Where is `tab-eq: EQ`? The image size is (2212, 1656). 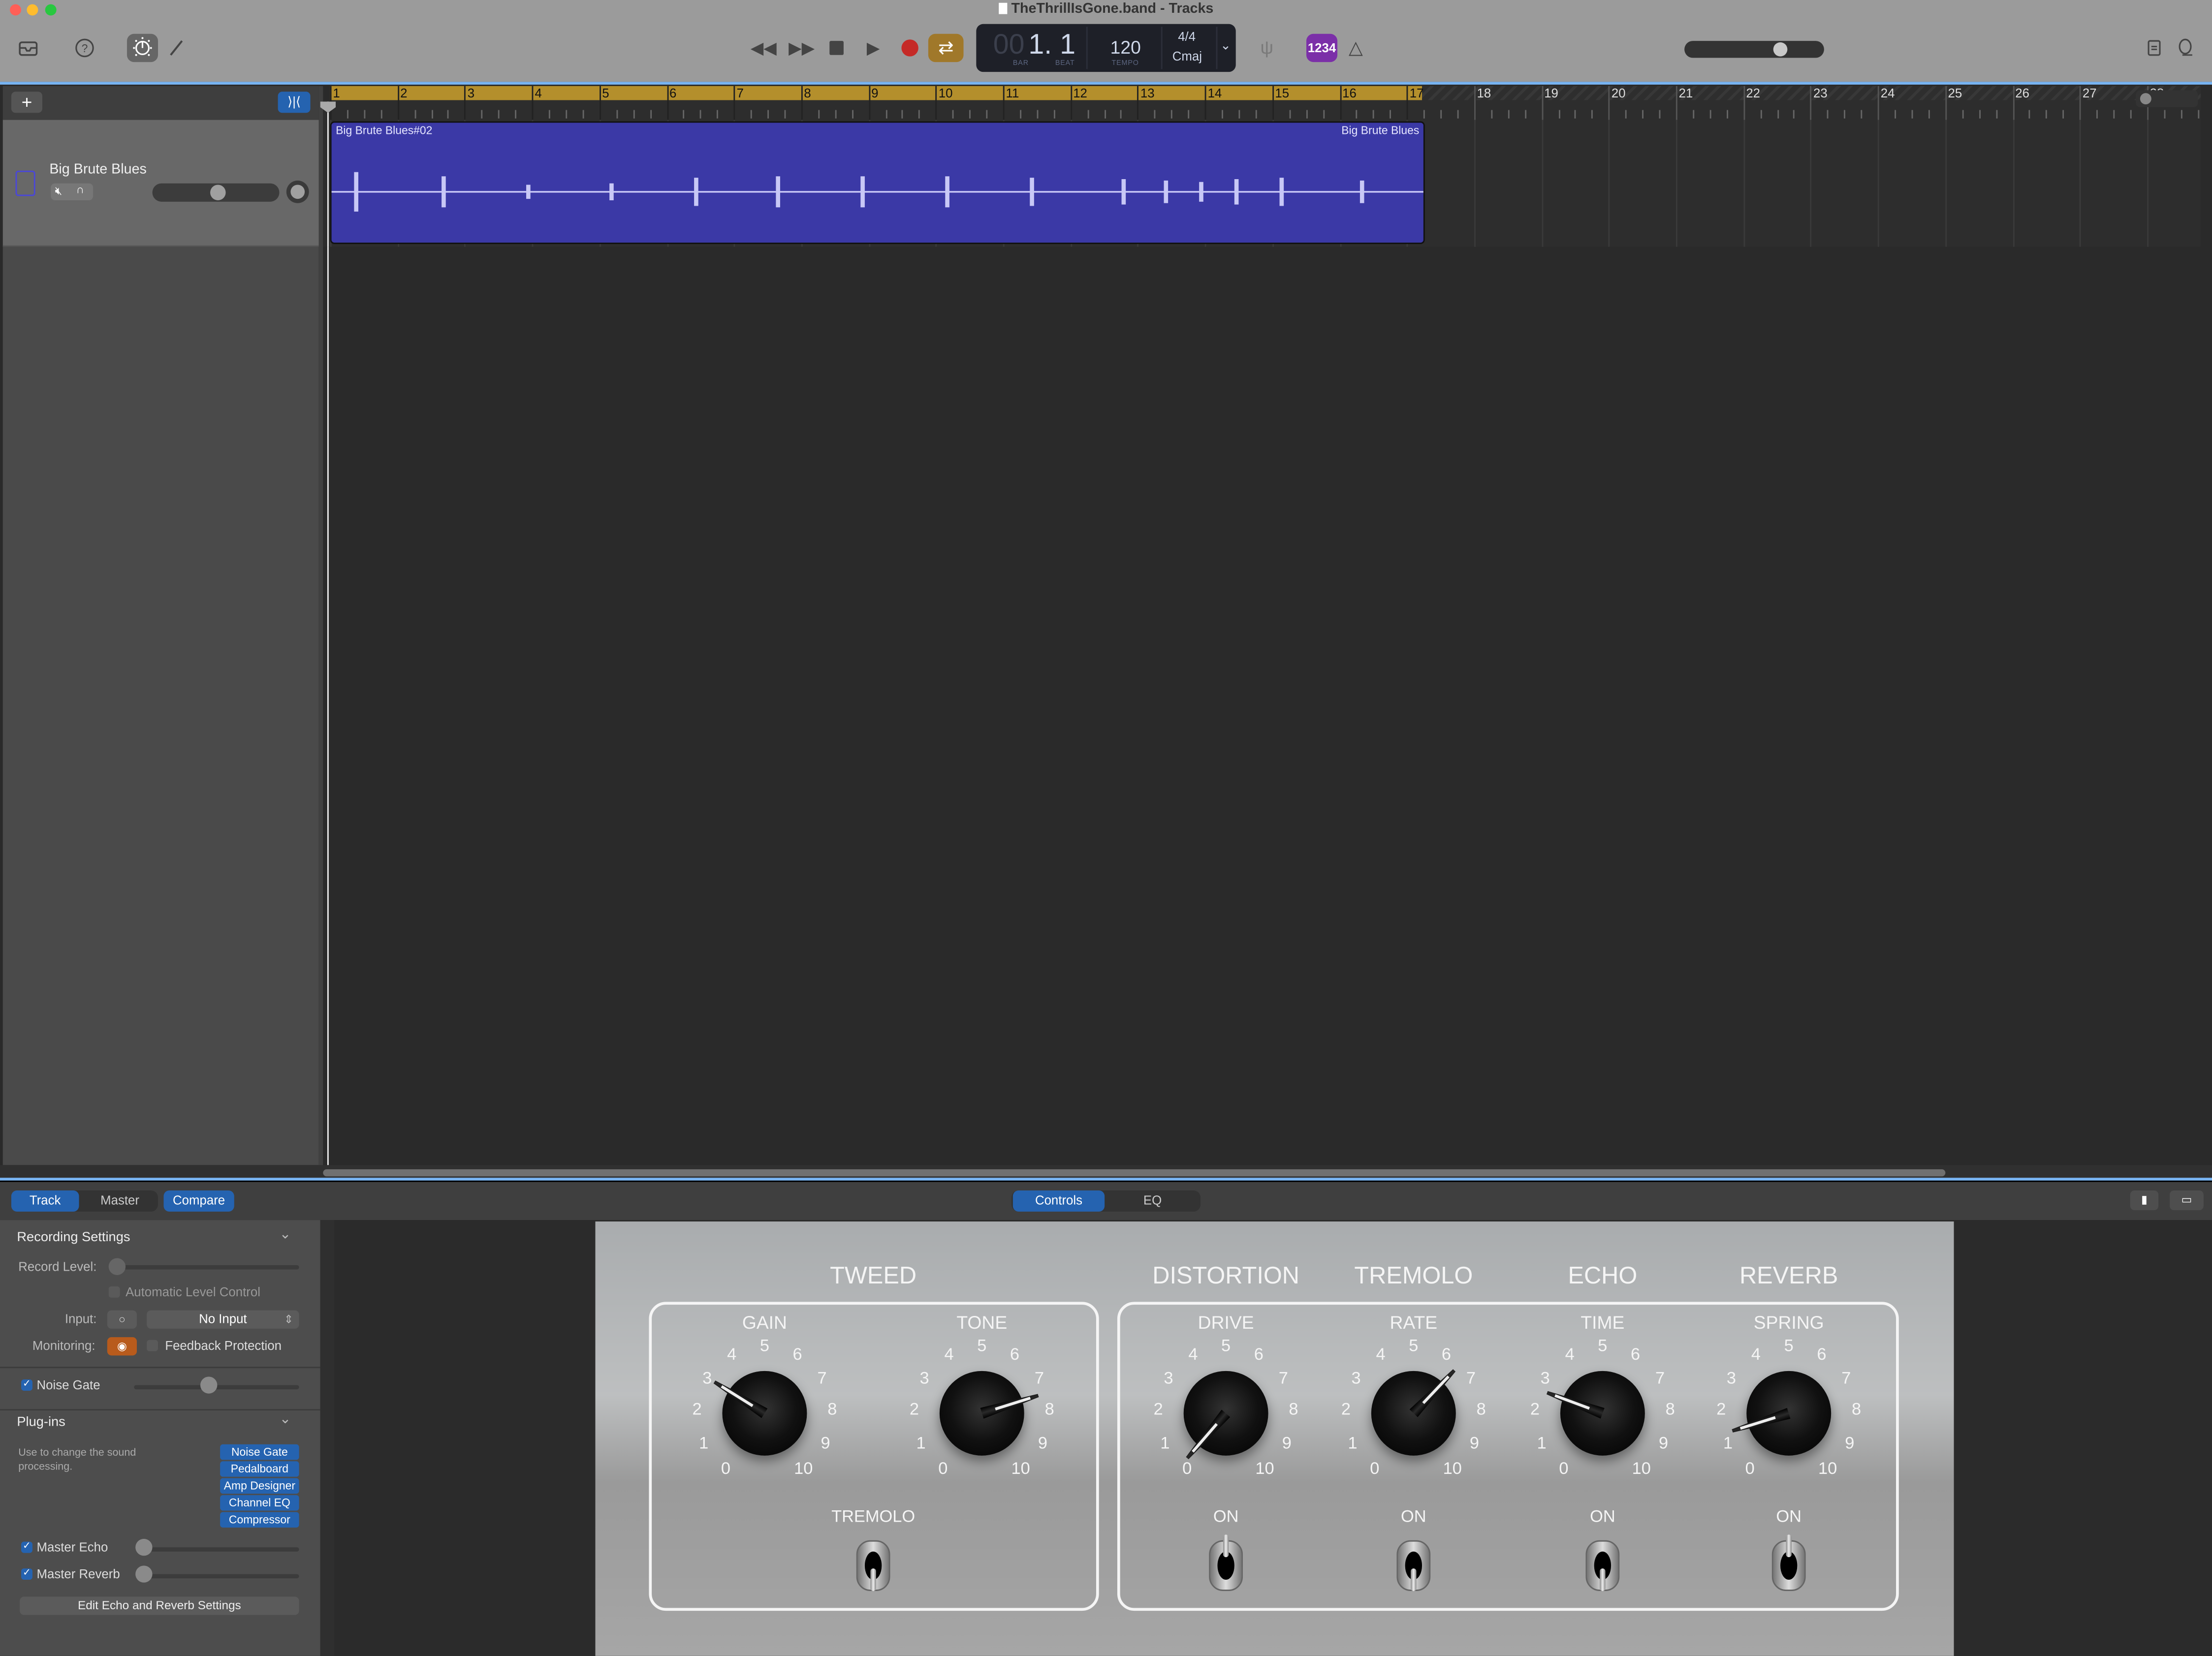 tab-eq: EQ is located at coordinates (1152, 1201).